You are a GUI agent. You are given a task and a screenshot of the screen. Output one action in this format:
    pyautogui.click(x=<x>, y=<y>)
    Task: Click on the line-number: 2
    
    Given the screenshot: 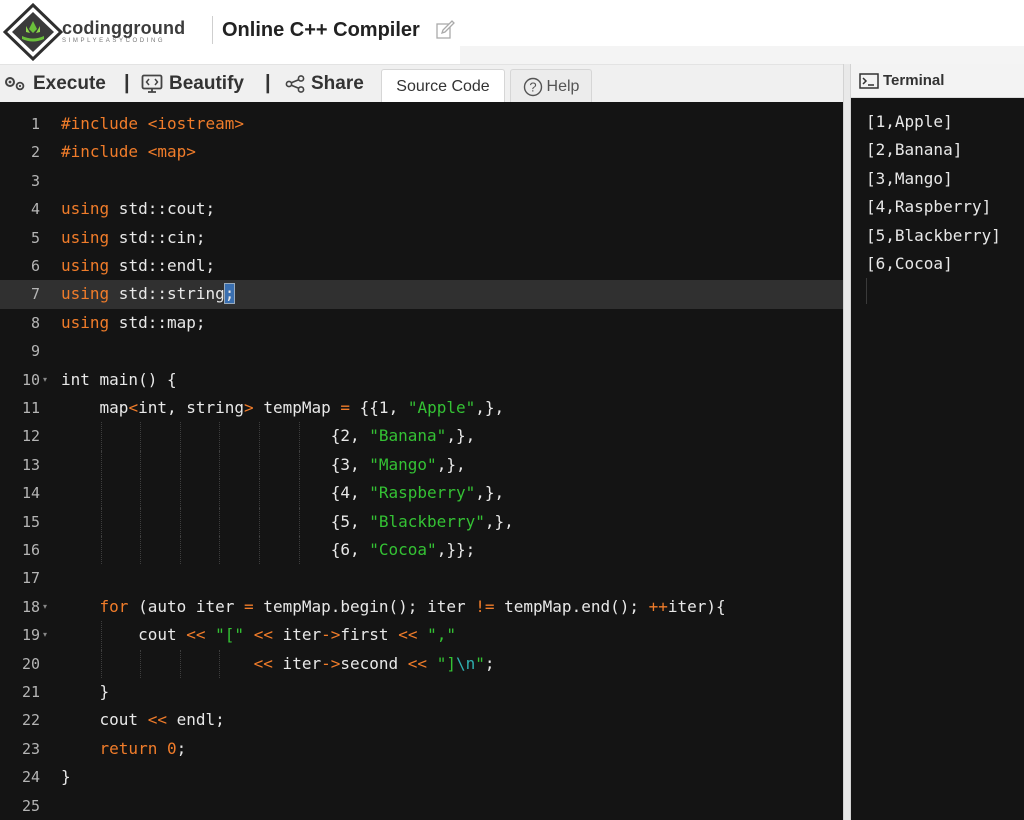 What is the action you would take?
    pyautogui.click(x=35, y=152)
    